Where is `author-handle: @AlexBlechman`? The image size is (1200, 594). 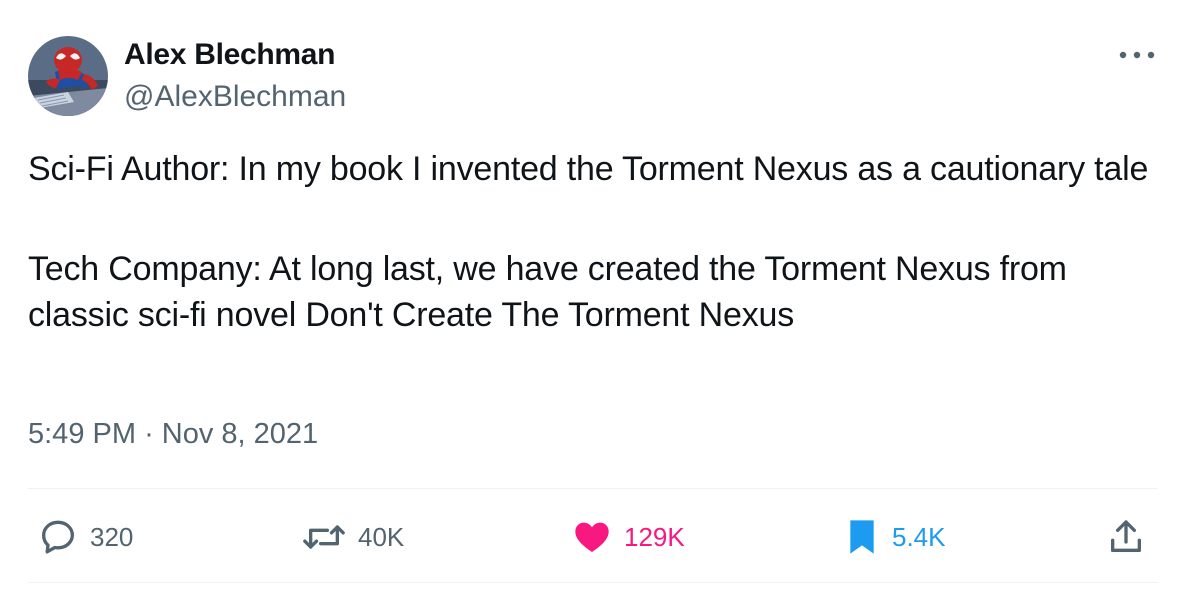 author-handle: @AlexBlechman is located at coordinates (235, 97).